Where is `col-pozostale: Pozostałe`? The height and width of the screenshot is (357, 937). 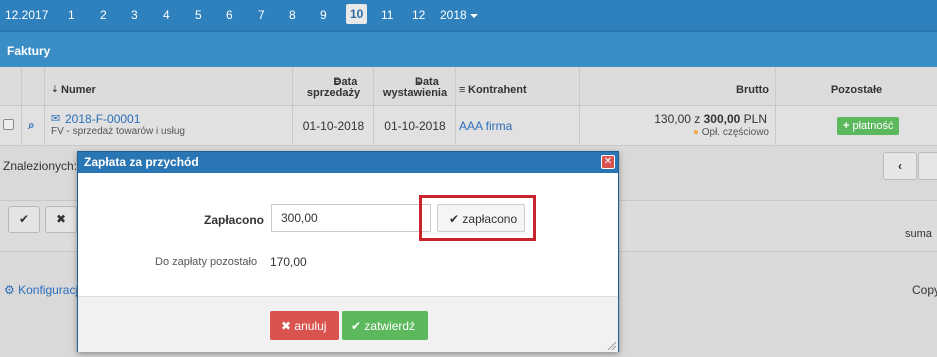 col-pozostale: Pozostałe is located at coordinates (856, 86).